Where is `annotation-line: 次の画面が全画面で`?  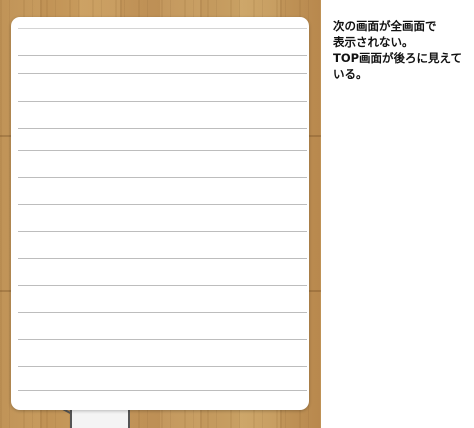 annotation-line: 次の画面が全画面で is located at coordinates (385, 26).